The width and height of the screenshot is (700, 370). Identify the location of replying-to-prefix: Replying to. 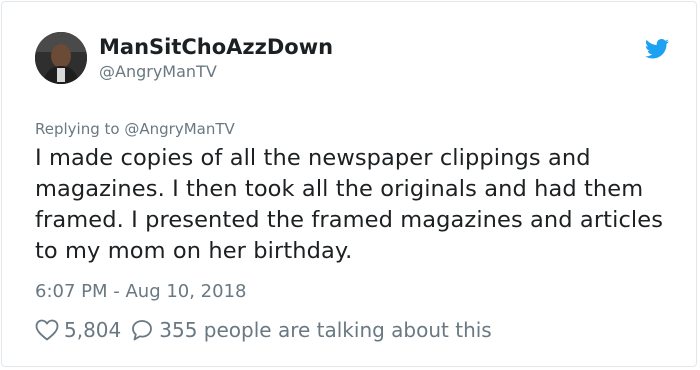
(77, 129).